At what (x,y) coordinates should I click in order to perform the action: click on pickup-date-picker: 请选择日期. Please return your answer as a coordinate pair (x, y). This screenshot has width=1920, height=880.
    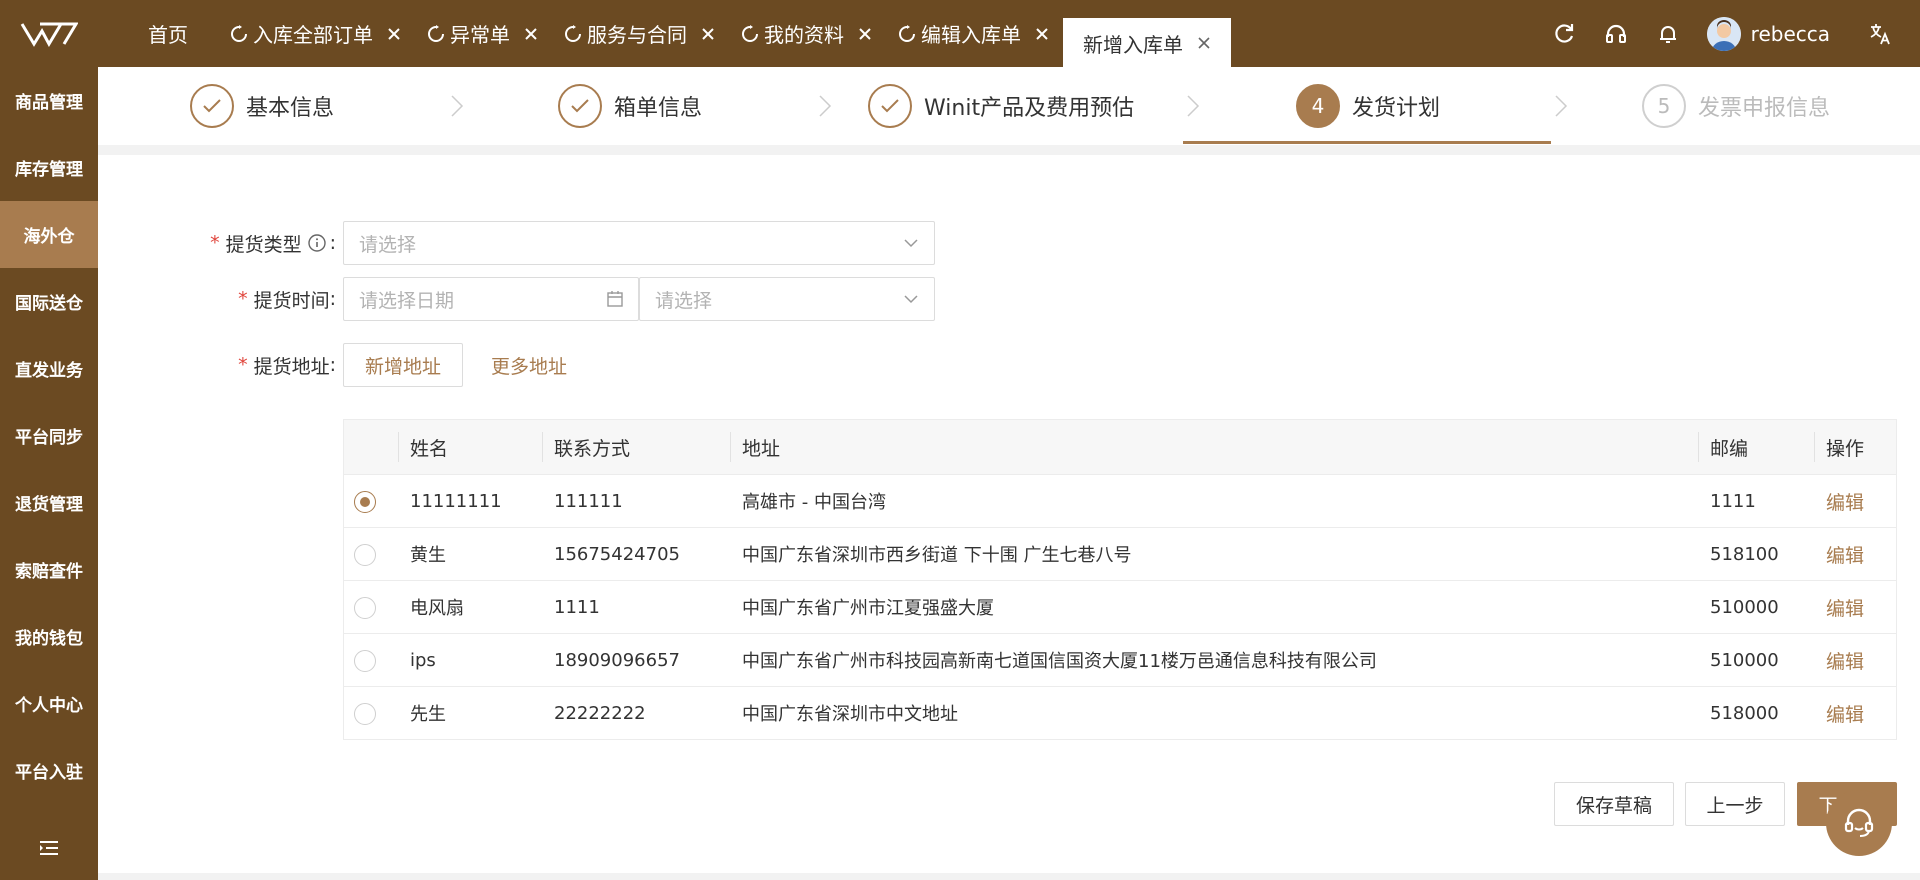
    Looking at the image, I should click on (491, 299).